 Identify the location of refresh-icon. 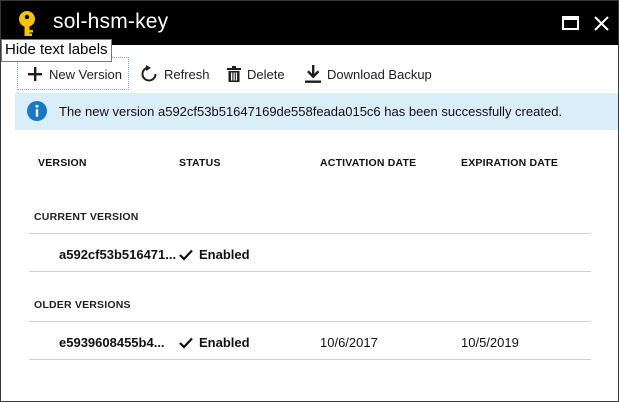
(149, 73).